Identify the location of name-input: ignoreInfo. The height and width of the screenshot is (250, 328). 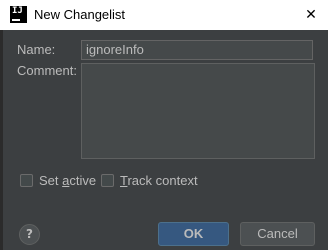
(197, 50).